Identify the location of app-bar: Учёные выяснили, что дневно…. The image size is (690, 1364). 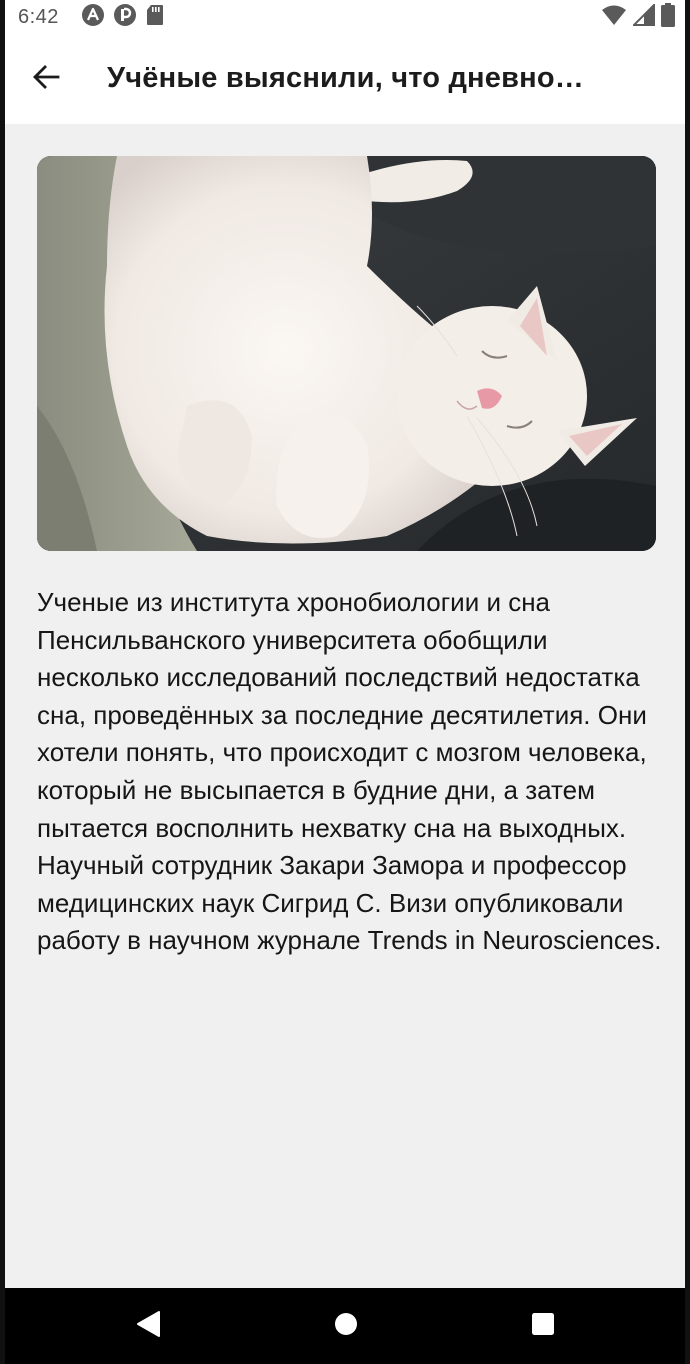
(345, 79).